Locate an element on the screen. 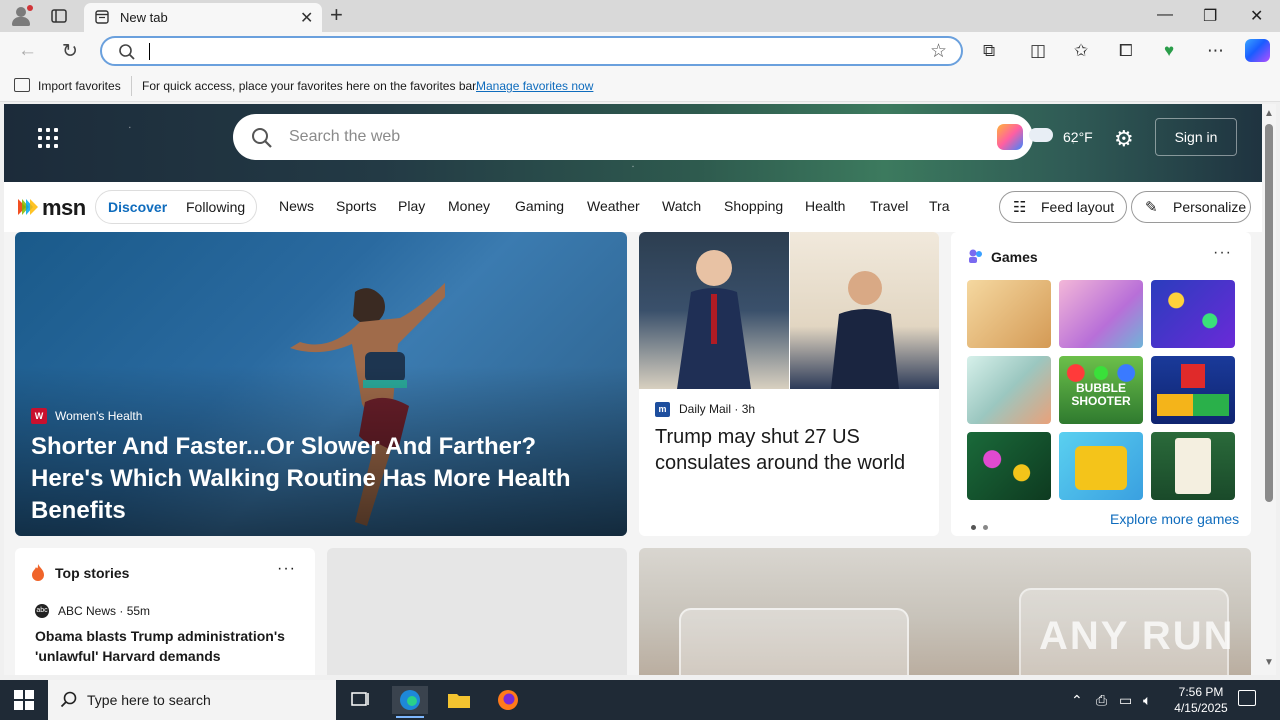  explore-more-games-link: Explore more games is located at coordinates (1174, 519).